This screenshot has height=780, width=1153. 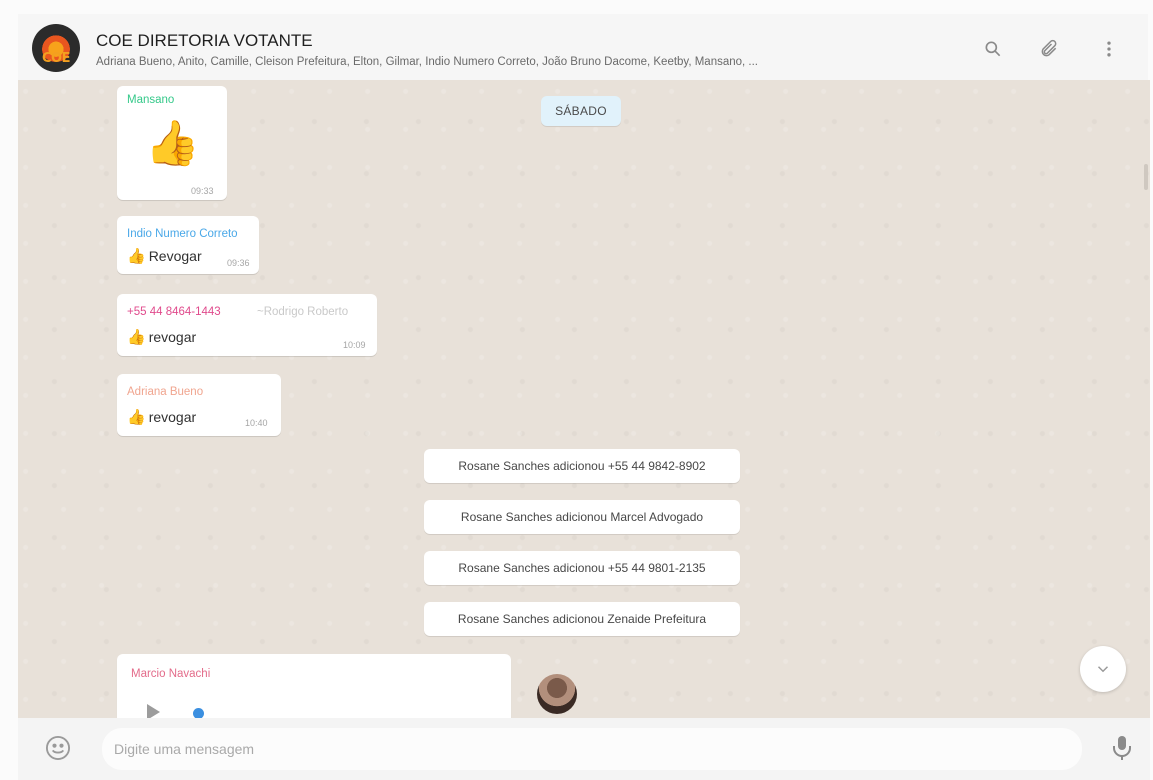 I want to click on message-sender: Adriana Bueno, so click(x=165, y=392).